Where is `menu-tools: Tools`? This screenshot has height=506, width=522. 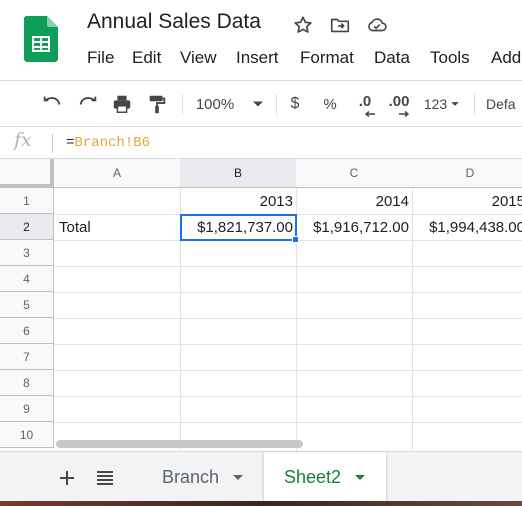
menu-tools: Tools is located at coordinates (450, 58).